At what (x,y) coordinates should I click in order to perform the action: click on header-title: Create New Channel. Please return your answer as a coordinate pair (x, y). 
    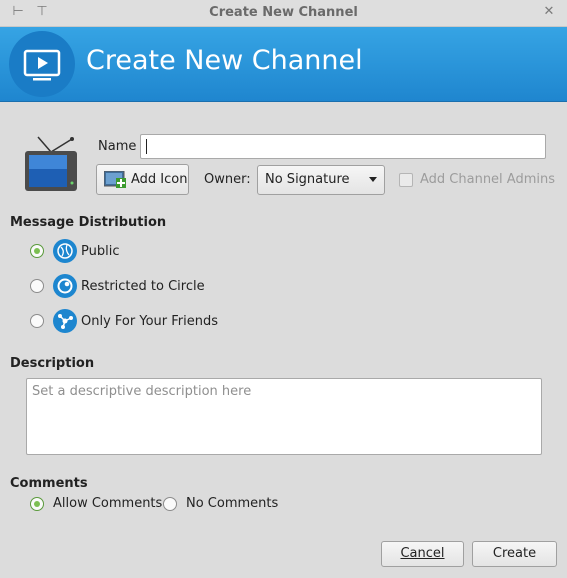
    Looking at the image, I should click on (224, 60).